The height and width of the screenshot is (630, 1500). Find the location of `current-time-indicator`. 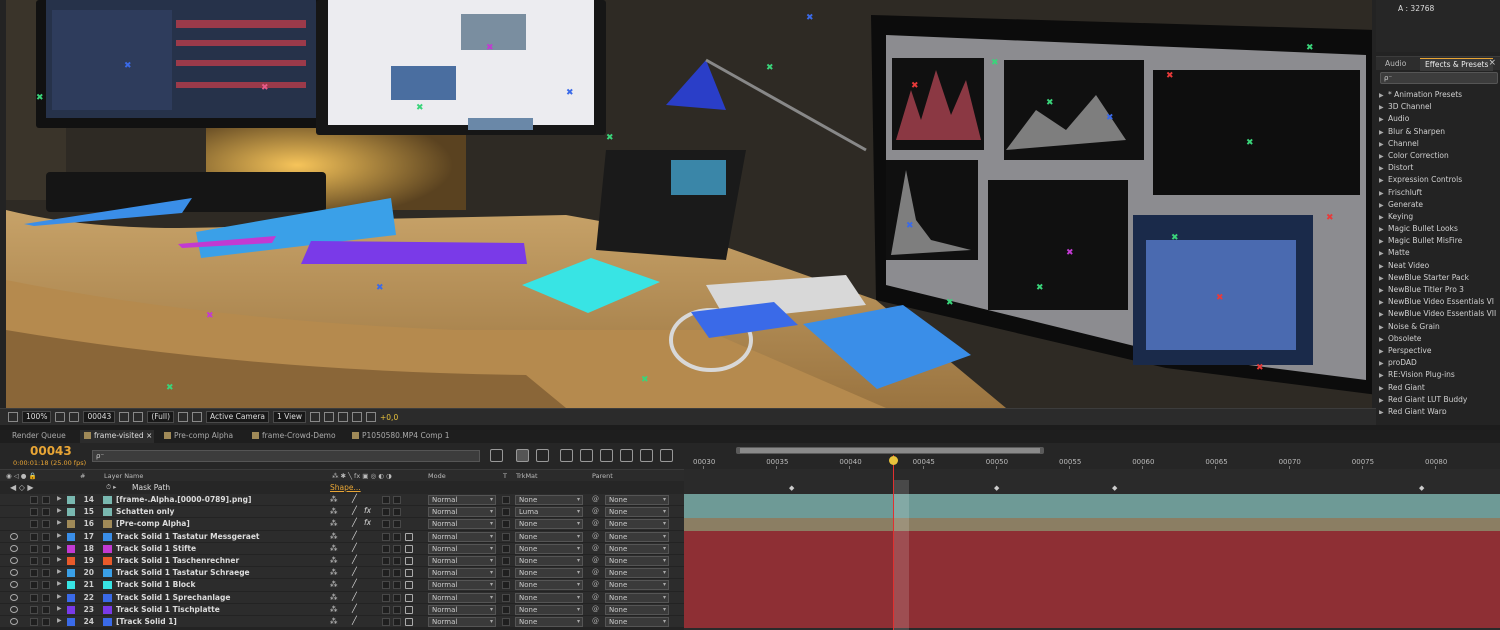

current-time-indicator is located at coordinates (893, 542).